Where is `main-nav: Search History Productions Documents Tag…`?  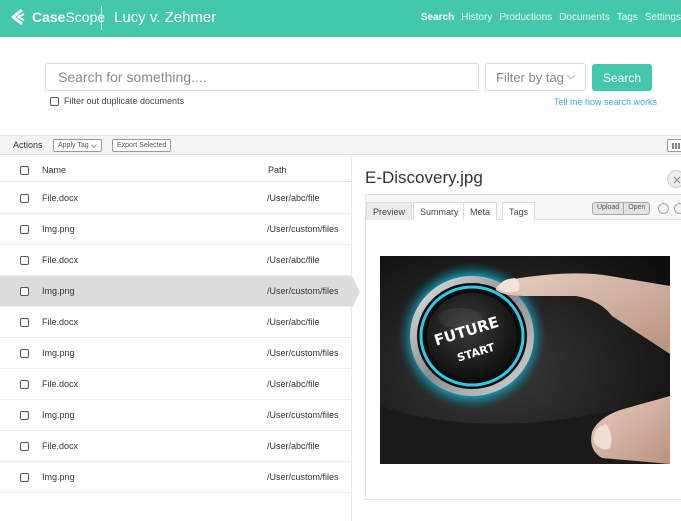
main-nav: Search History Productions Documents Tag… is located at coordinates (551, 17).